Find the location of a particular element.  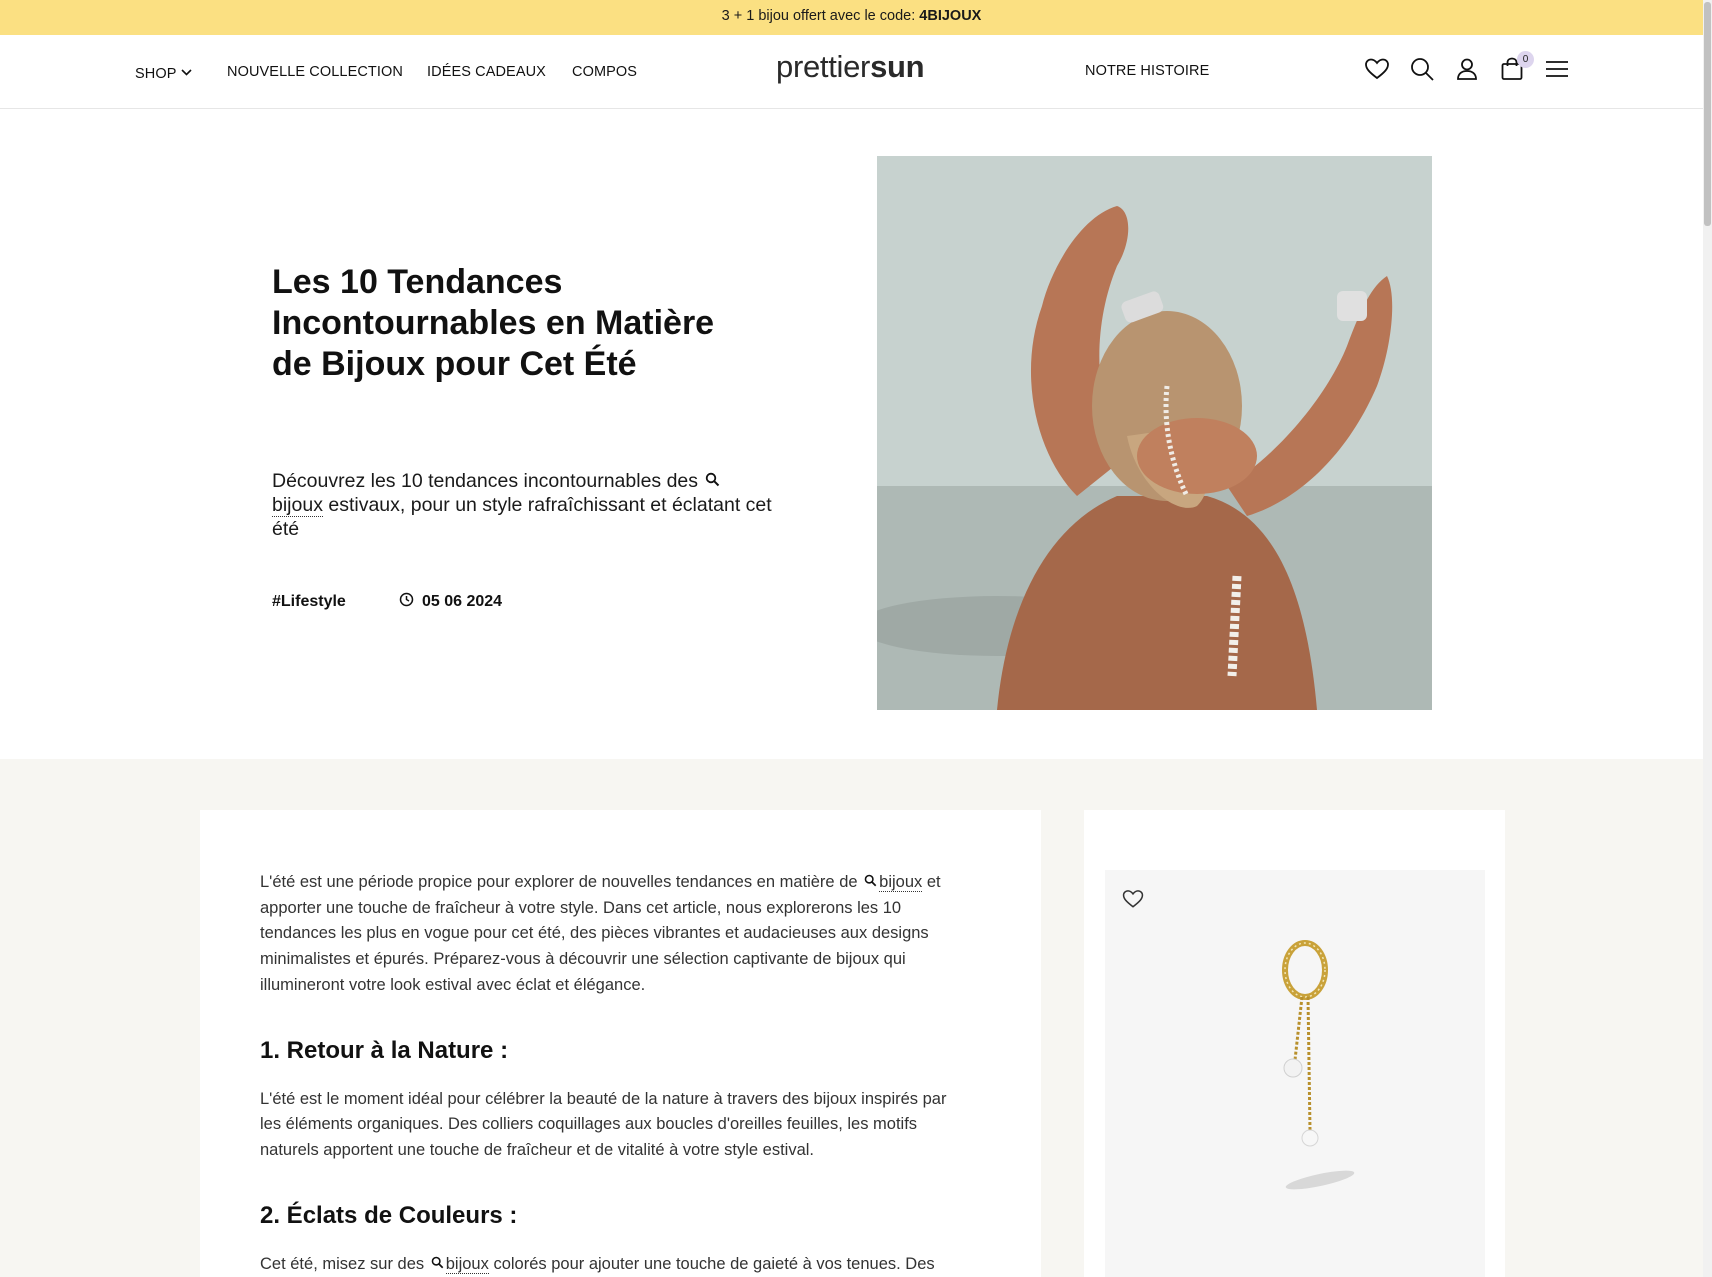

heart-icon is located at coordinates (1377, 69).